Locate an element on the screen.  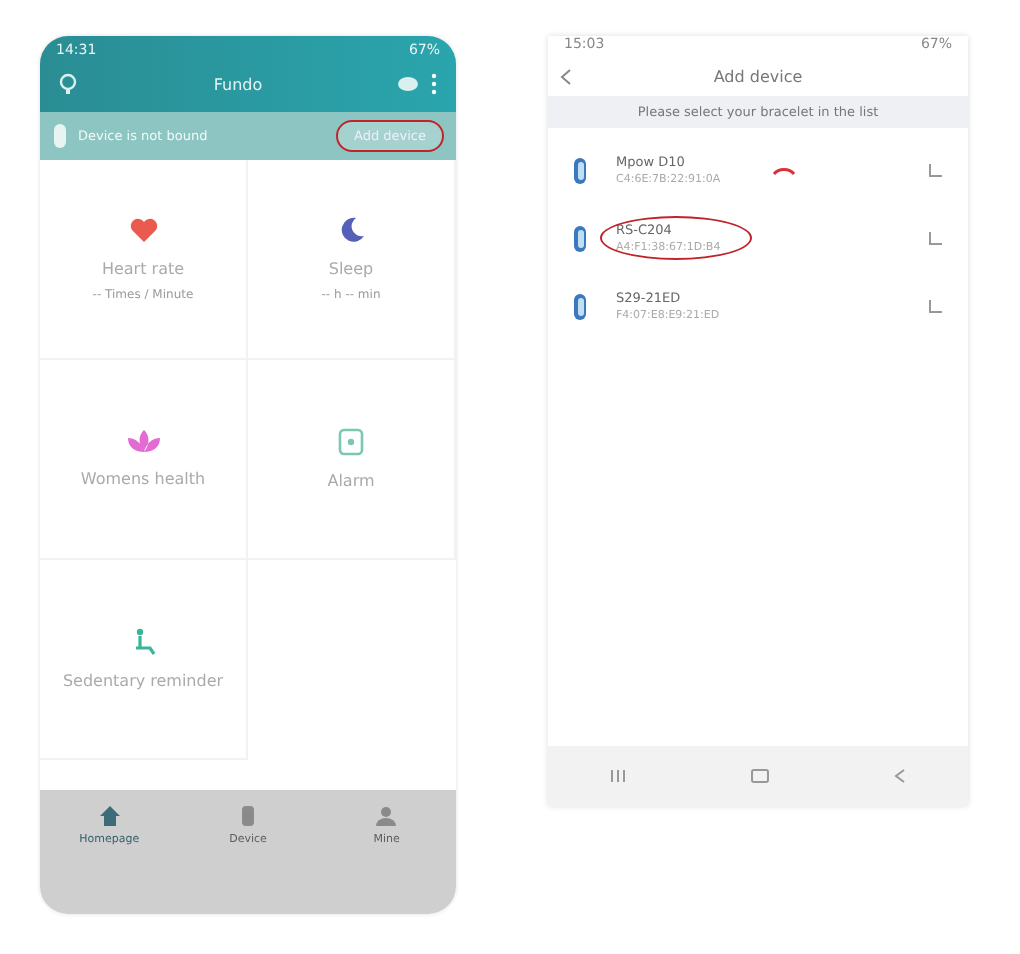
bulb-icon is located at coordinates (68, 84).